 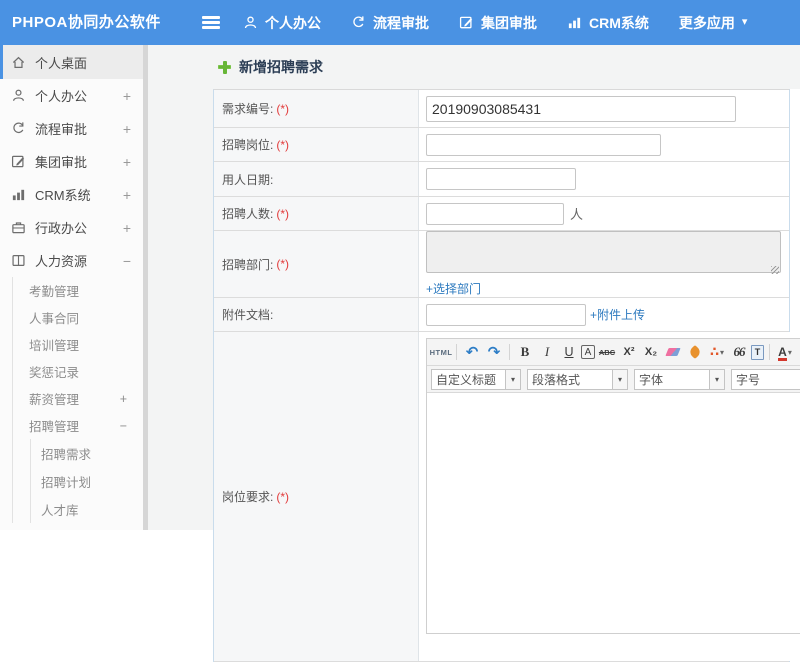 I want to click on paragraph-format-select: 段落格式 ▾, so click(x=577, y=379).